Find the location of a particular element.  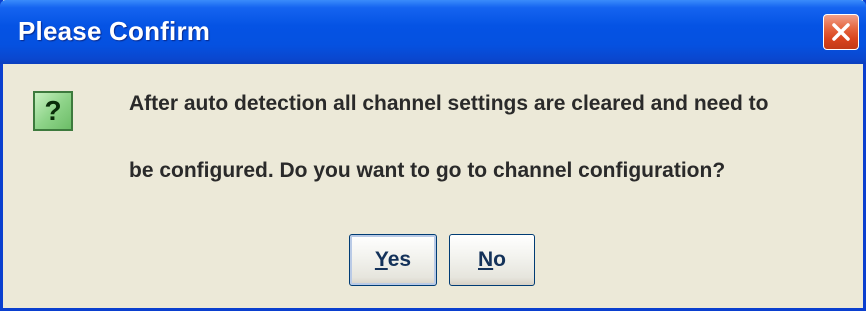

dialog-title: Please Confirm is located at coordinates (114, 31).